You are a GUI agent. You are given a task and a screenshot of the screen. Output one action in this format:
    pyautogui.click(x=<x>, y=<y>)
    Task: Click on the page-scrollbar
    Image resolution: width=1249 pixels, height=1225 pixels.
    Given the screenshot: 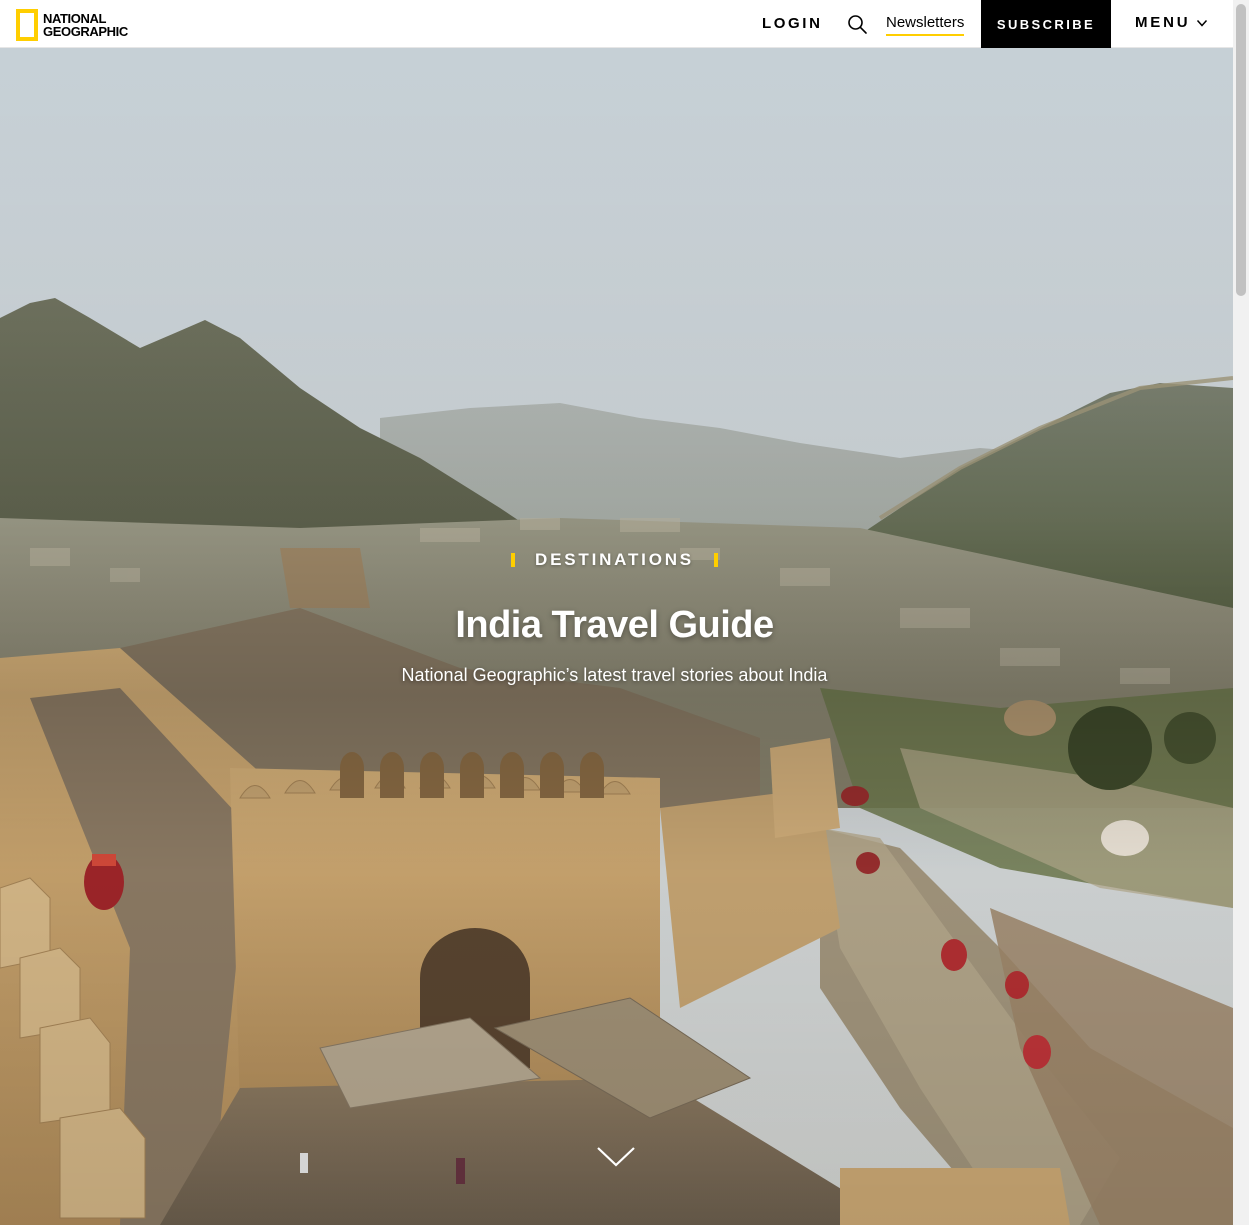 What is the action you would take?
    pyautogui.click(x=1241, y=612)
    